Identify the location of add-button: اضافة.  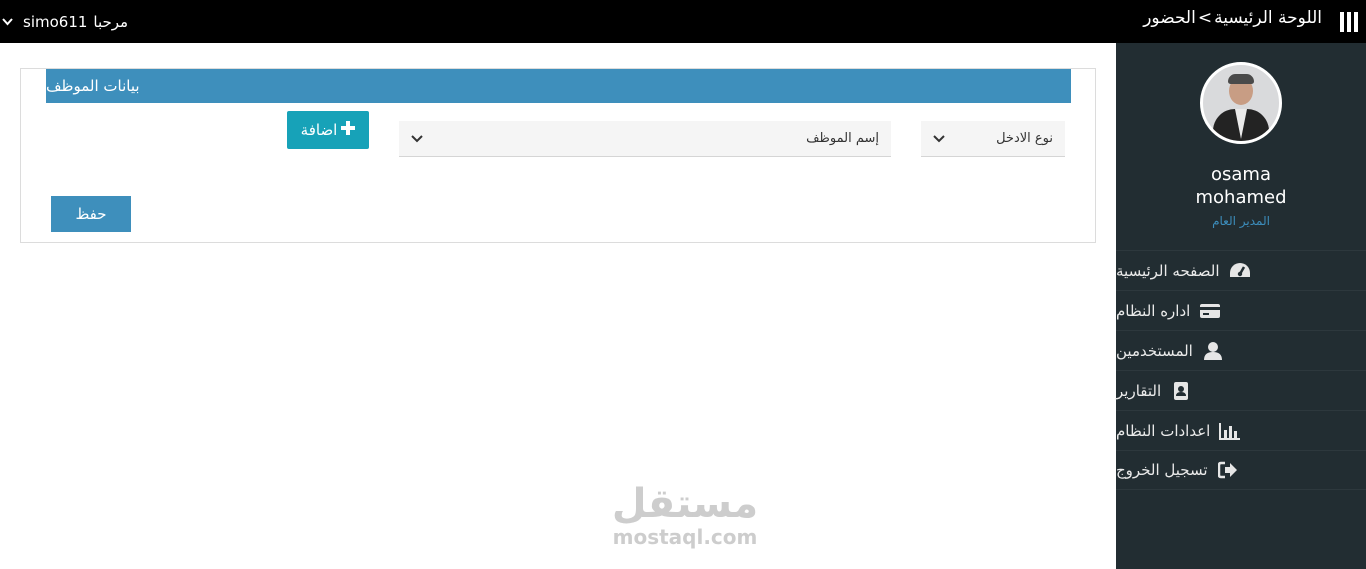
(328, 130).